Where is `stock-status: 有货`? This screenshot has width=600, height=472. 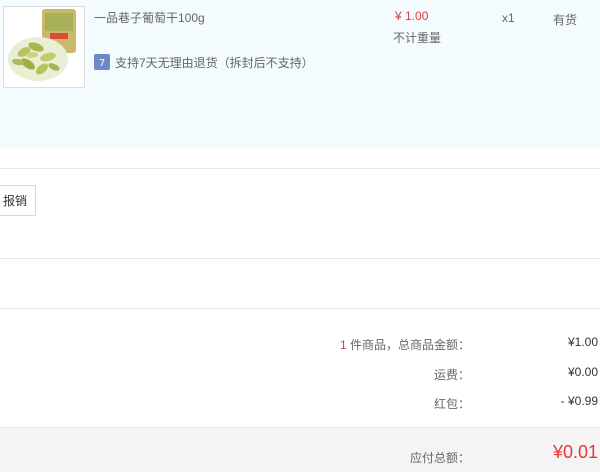
stock-status: 有货 is located at coordinates (565, 20).